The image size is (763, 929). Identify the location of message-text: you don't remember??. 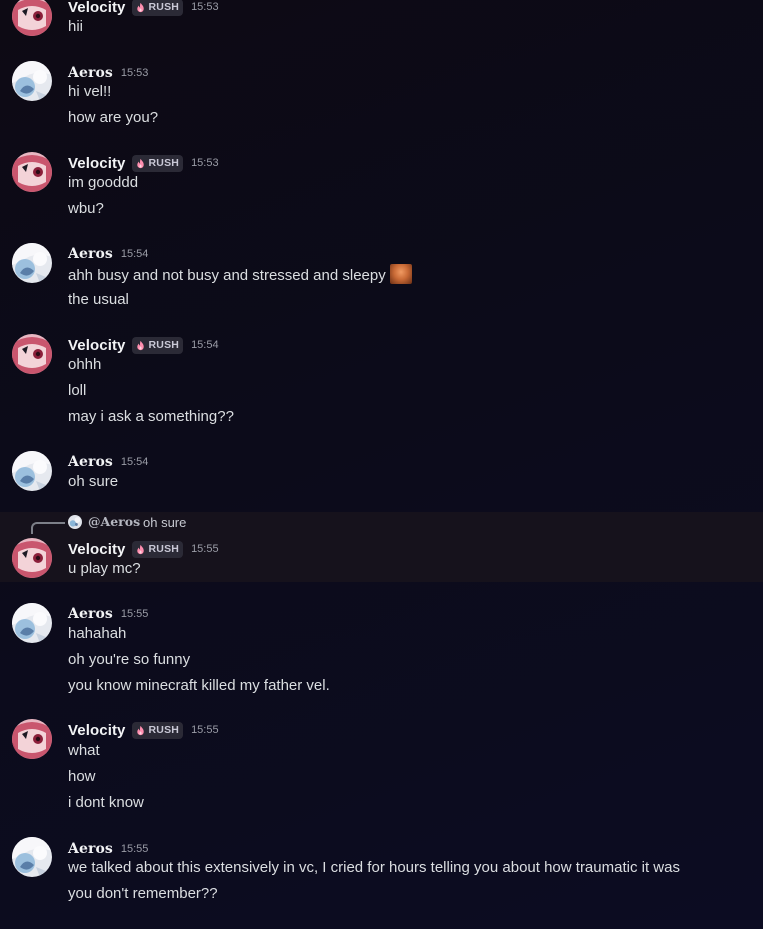
(143, 894).